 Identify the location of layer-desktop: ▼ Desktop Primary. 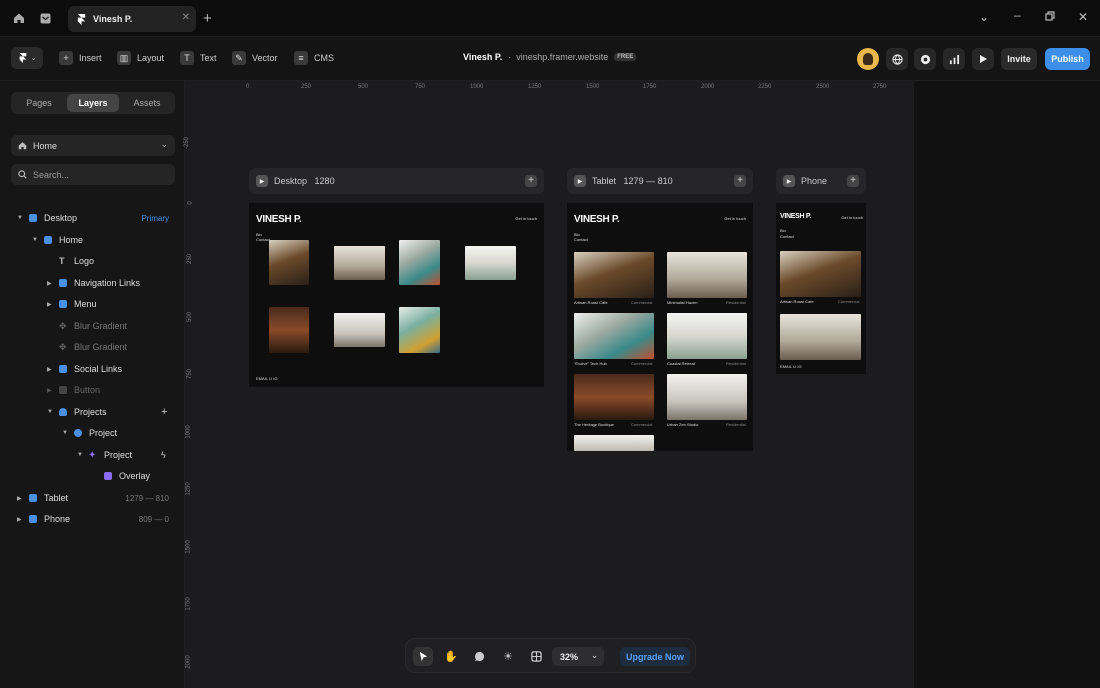
(92, 218).